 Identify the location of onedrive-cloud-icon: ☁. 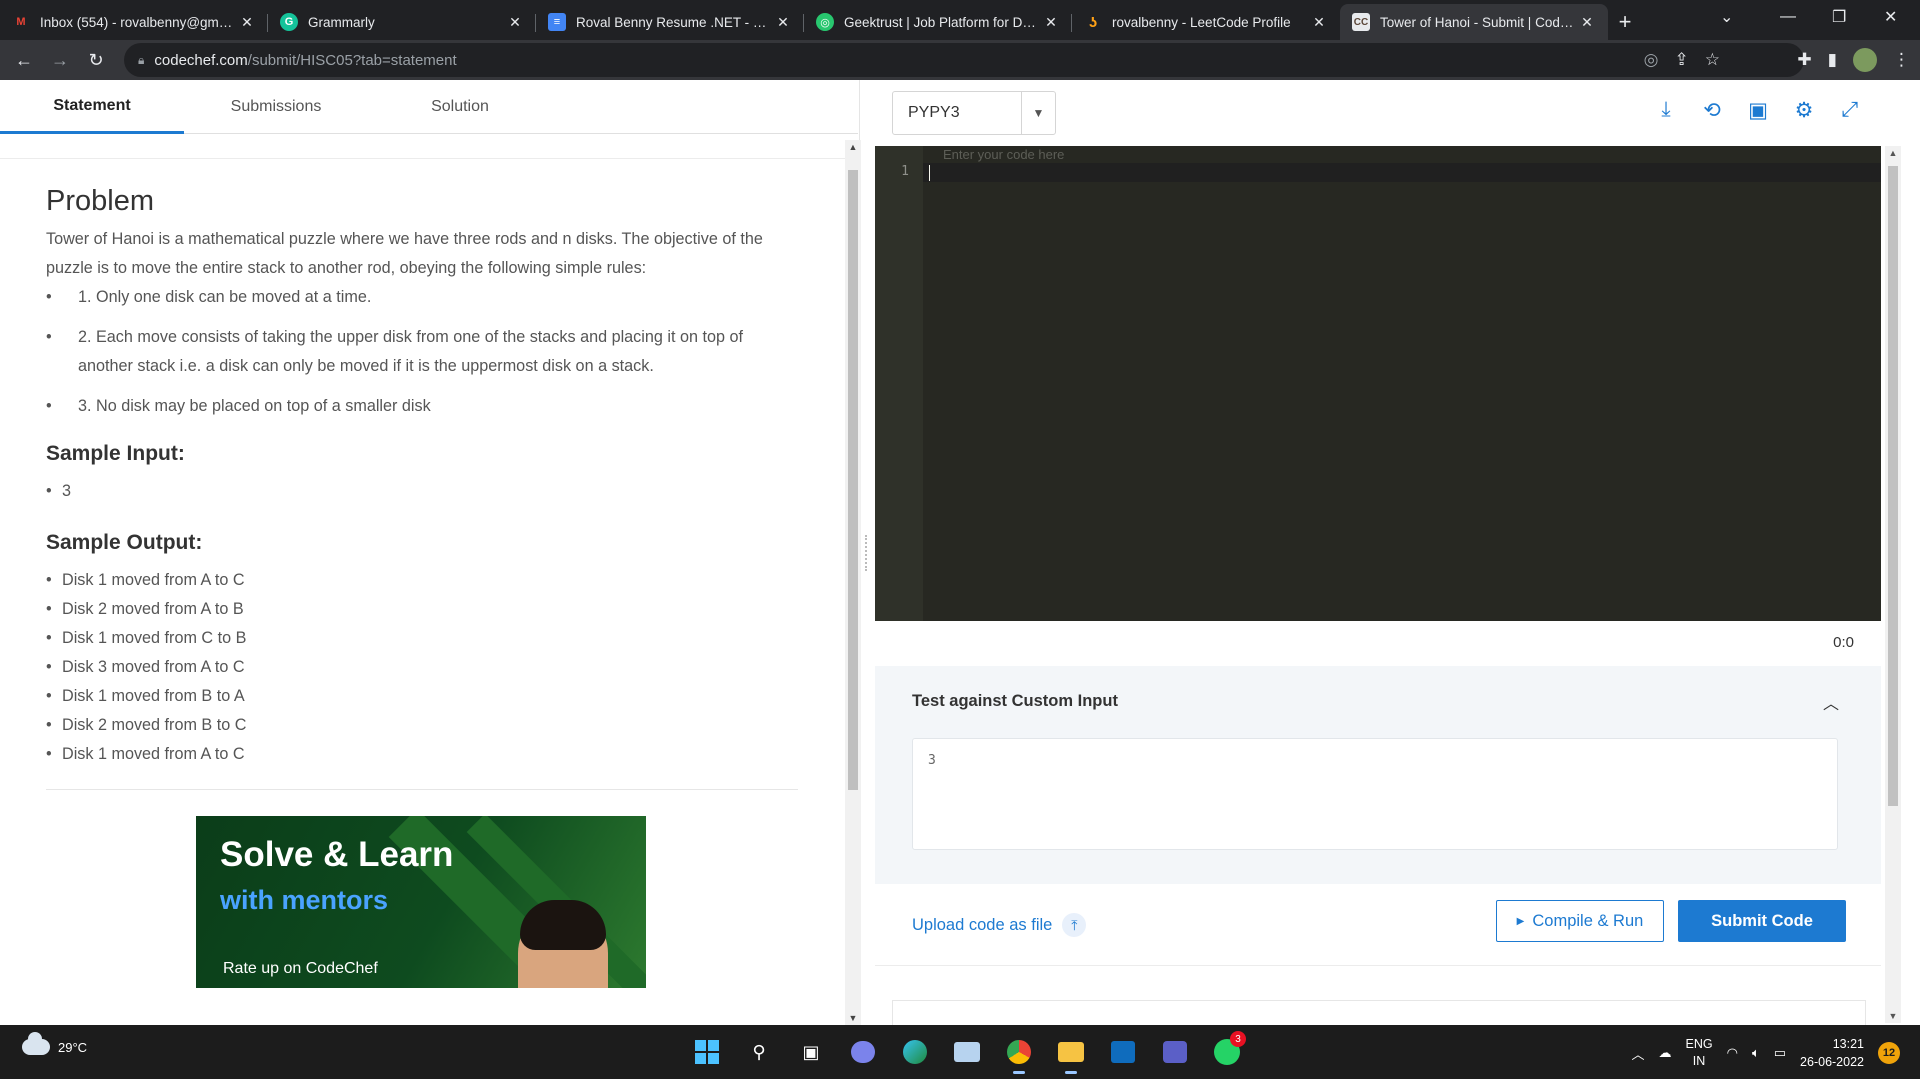
(1665, 1053).